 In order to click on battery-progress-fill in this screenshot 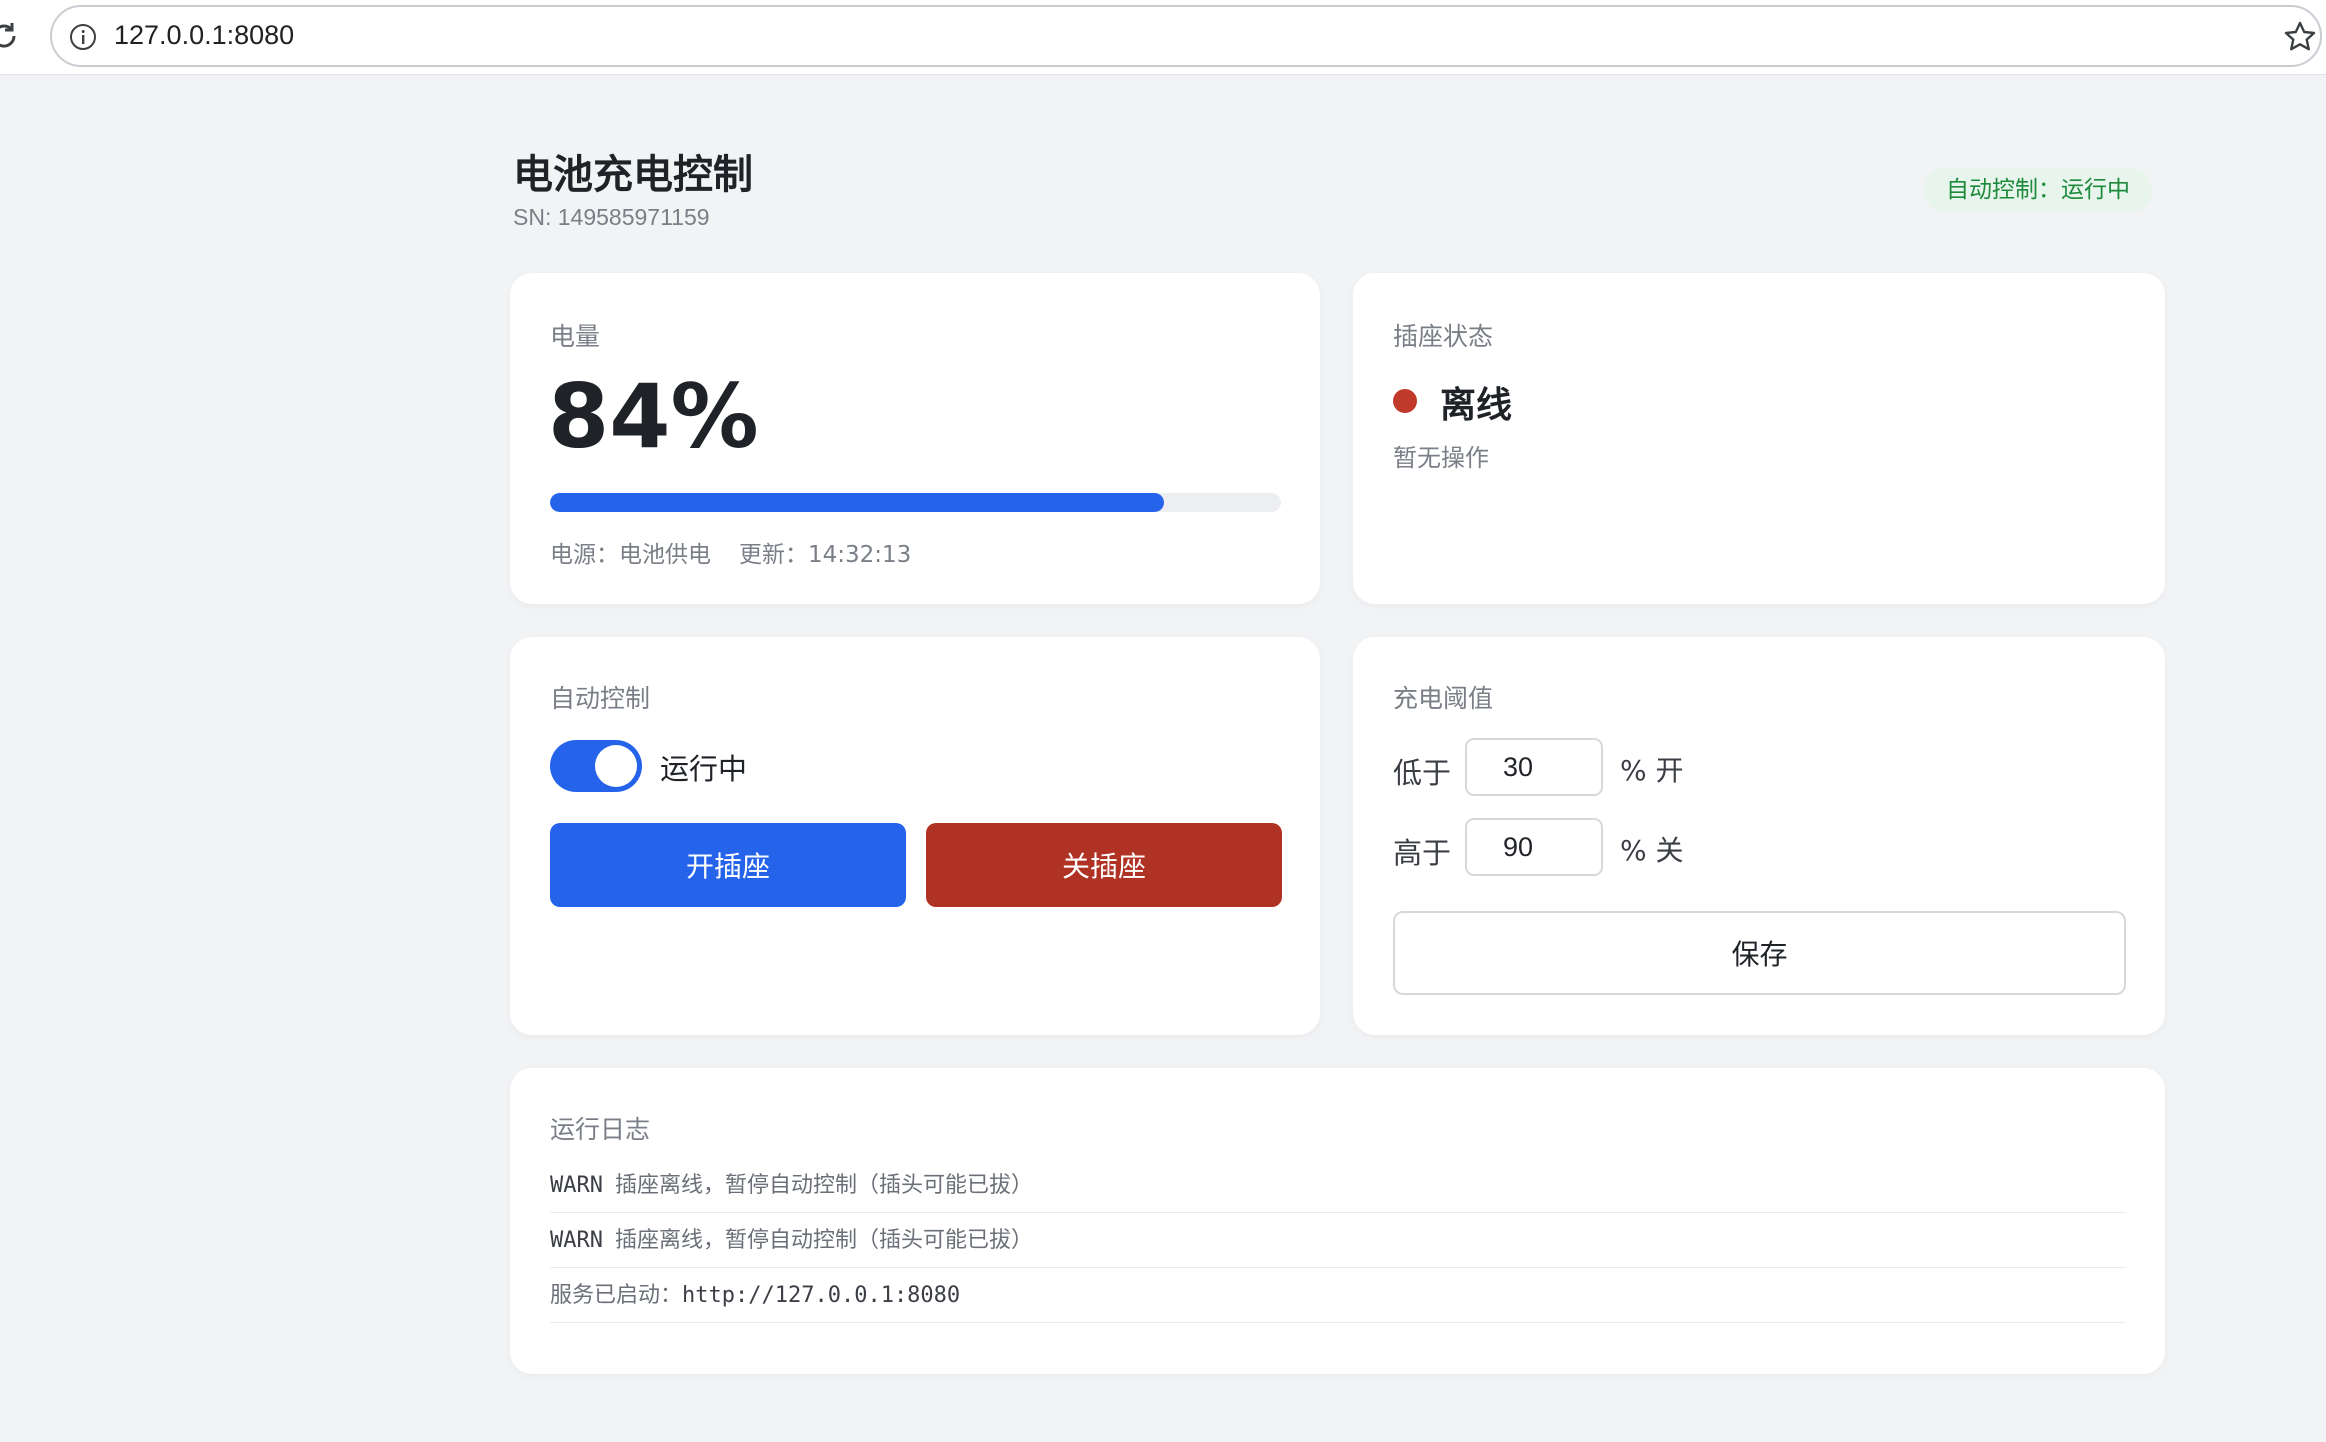, I will do `click(857, 502)`.